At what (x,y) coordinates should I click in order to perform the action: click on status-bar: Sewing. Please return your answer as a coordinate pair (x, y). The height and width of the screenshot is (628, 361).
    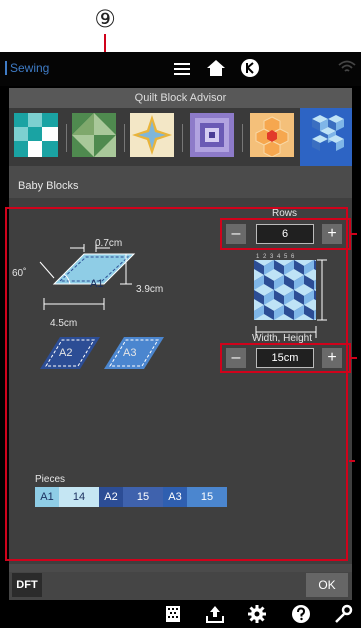
    Looking at the image, I should click on (180, 69).